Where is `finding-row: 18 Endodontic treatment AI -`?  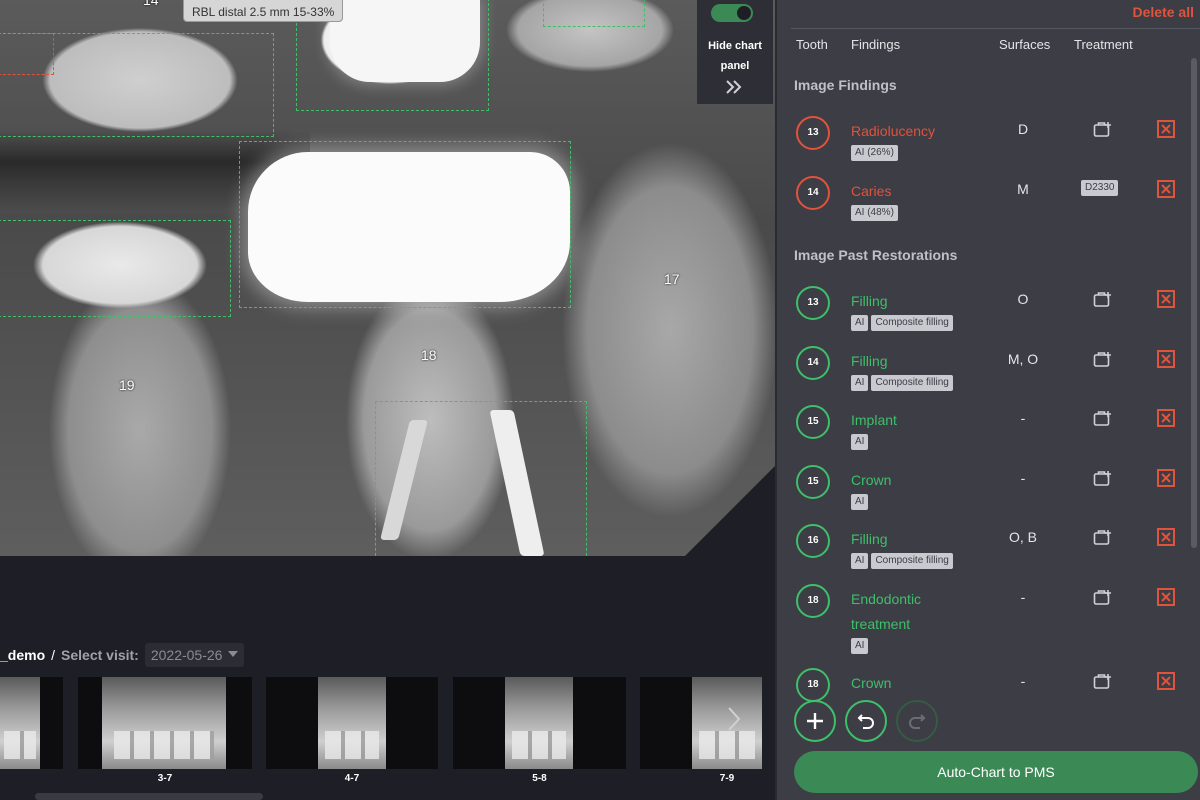 finding-row: 18 Endodontic treatment AI - is located at coordinates (982, 619).